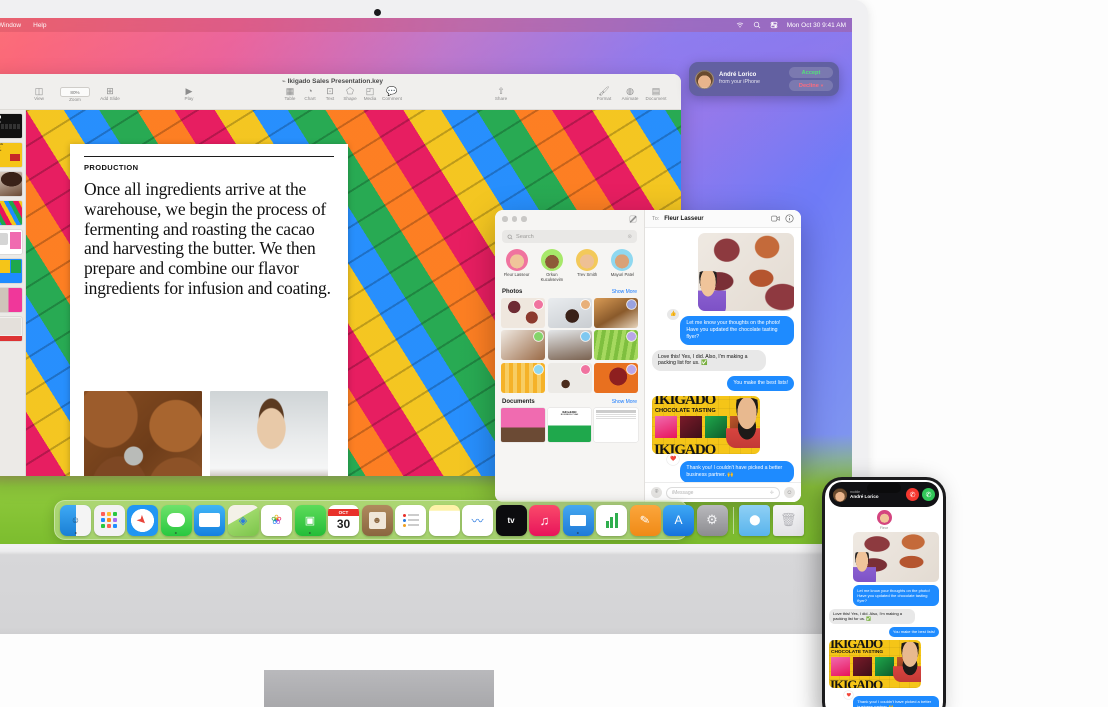  I want to click on keynote-comment-button: 💬 Comment, so click(392, 93).